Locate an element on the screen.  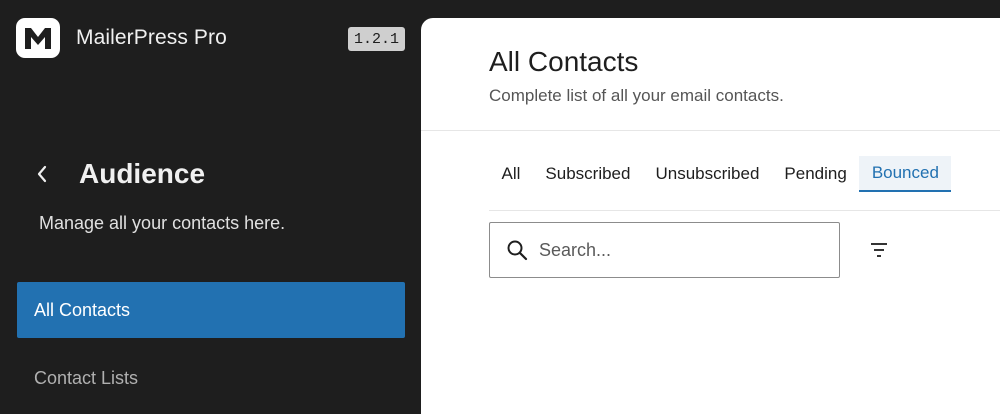
section-description: Manage all your contacts here. is located at coordinates (162, 223).